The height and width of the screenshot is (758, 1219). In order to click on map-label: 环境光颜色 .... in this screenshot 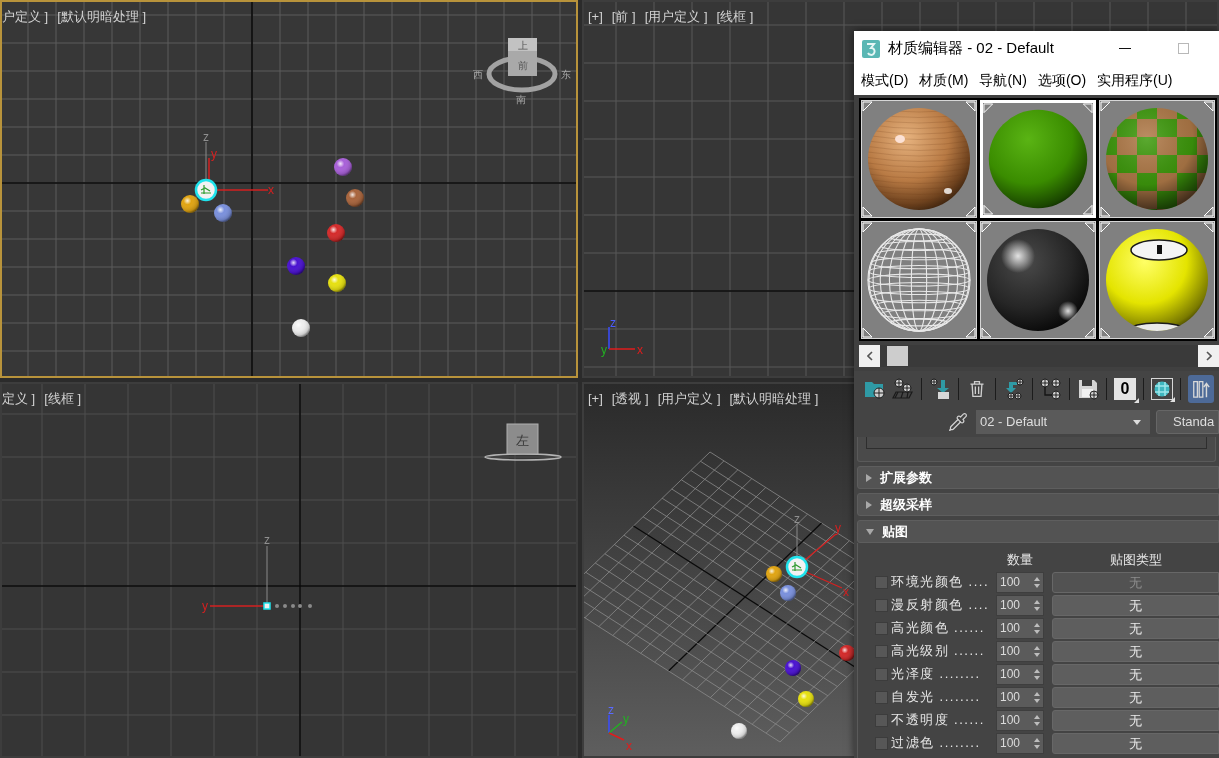, I will do `click(941, 582)`.